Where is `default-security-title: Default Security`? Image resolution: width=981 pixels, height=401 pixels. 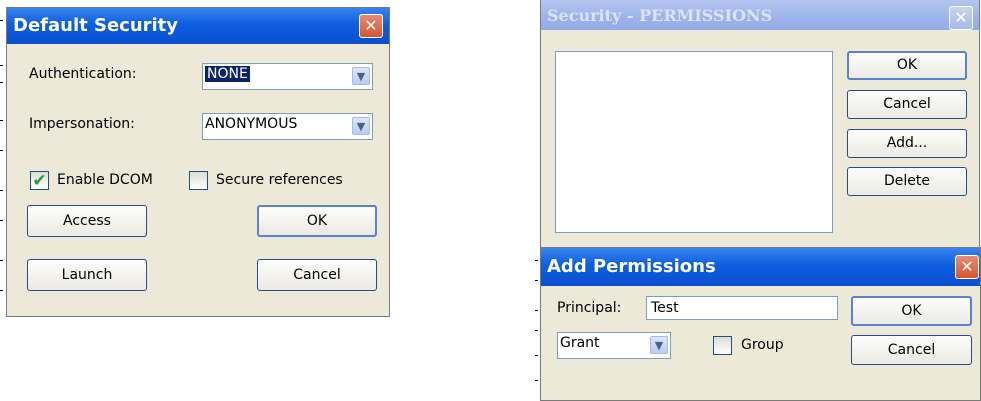
default-security-title: Default Security is located at coordinates (96, 25).